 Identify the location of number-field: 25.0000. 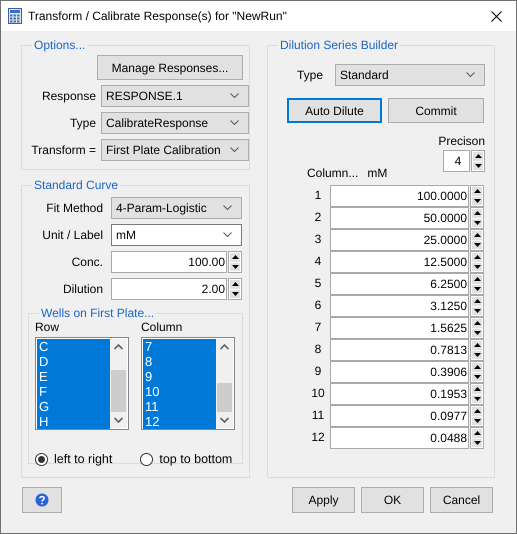
(399, 240).